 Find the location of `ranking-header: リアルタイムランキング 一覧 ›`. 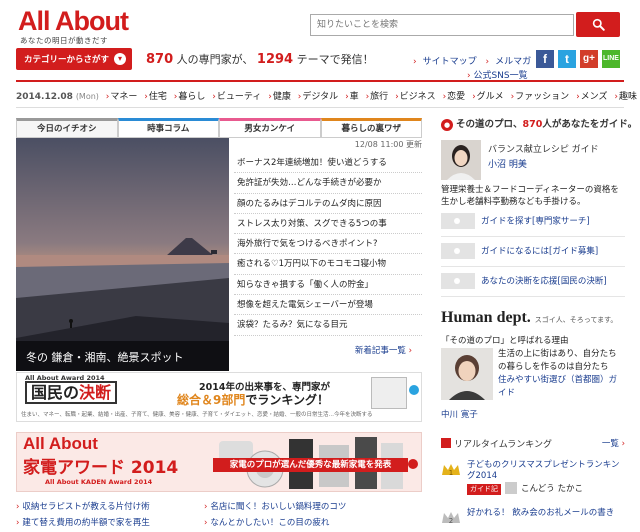

ranking-header: リアルタイムランキング 一覧 › is located at coordinates (533, 443).